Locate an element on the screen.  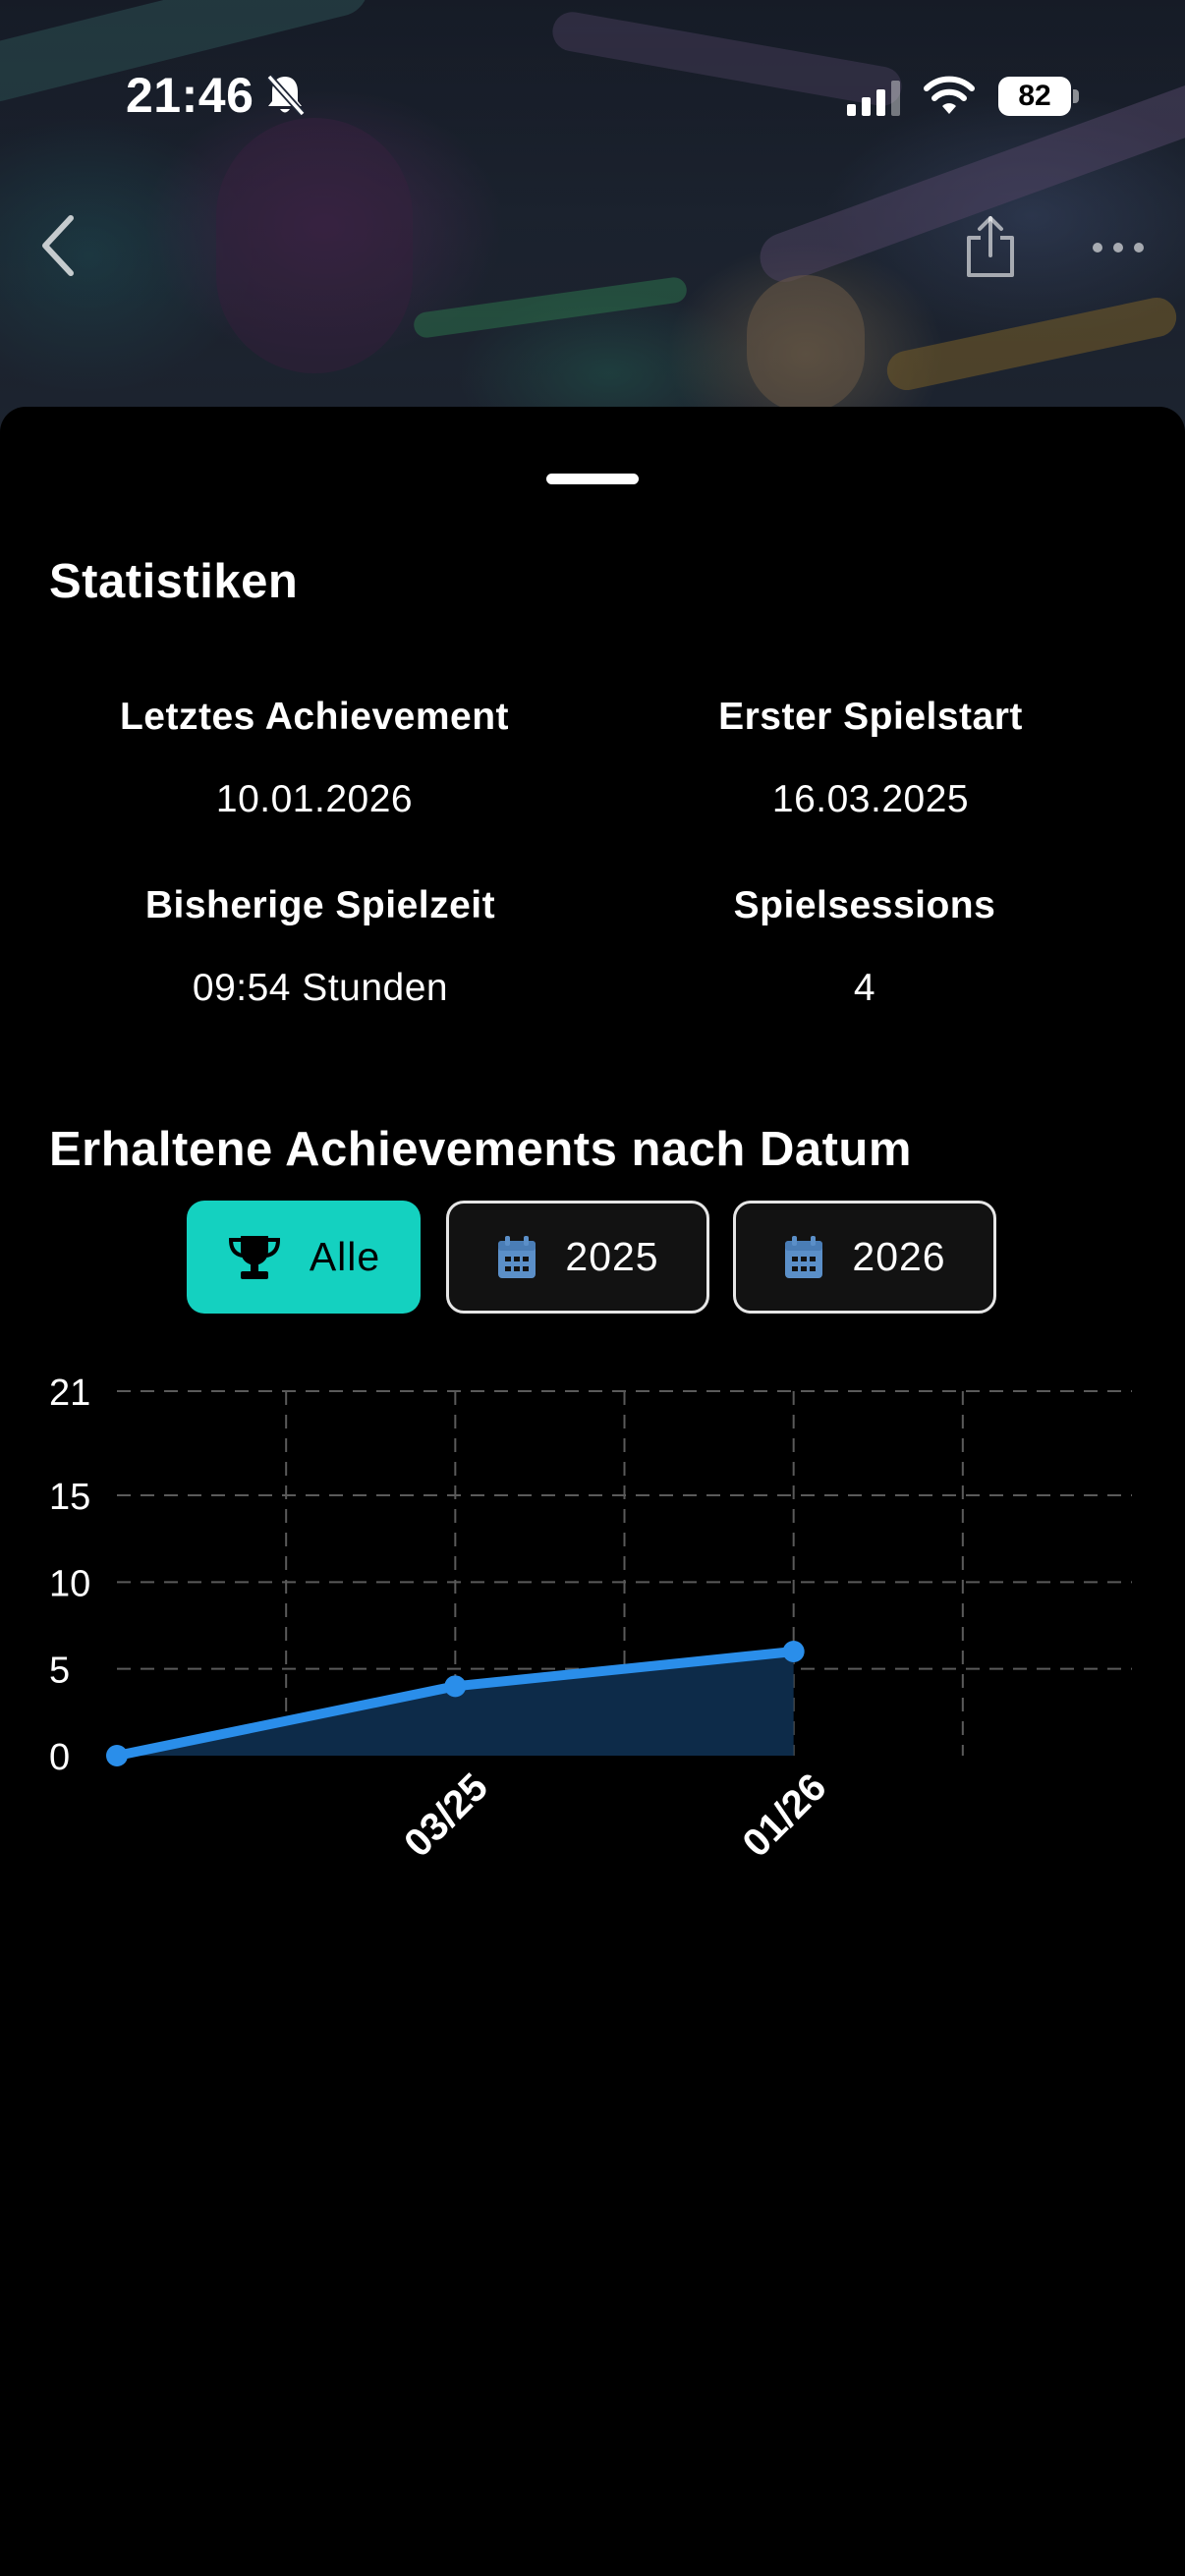
y-tick-label: 15 is located at coordinates (69, 1497).